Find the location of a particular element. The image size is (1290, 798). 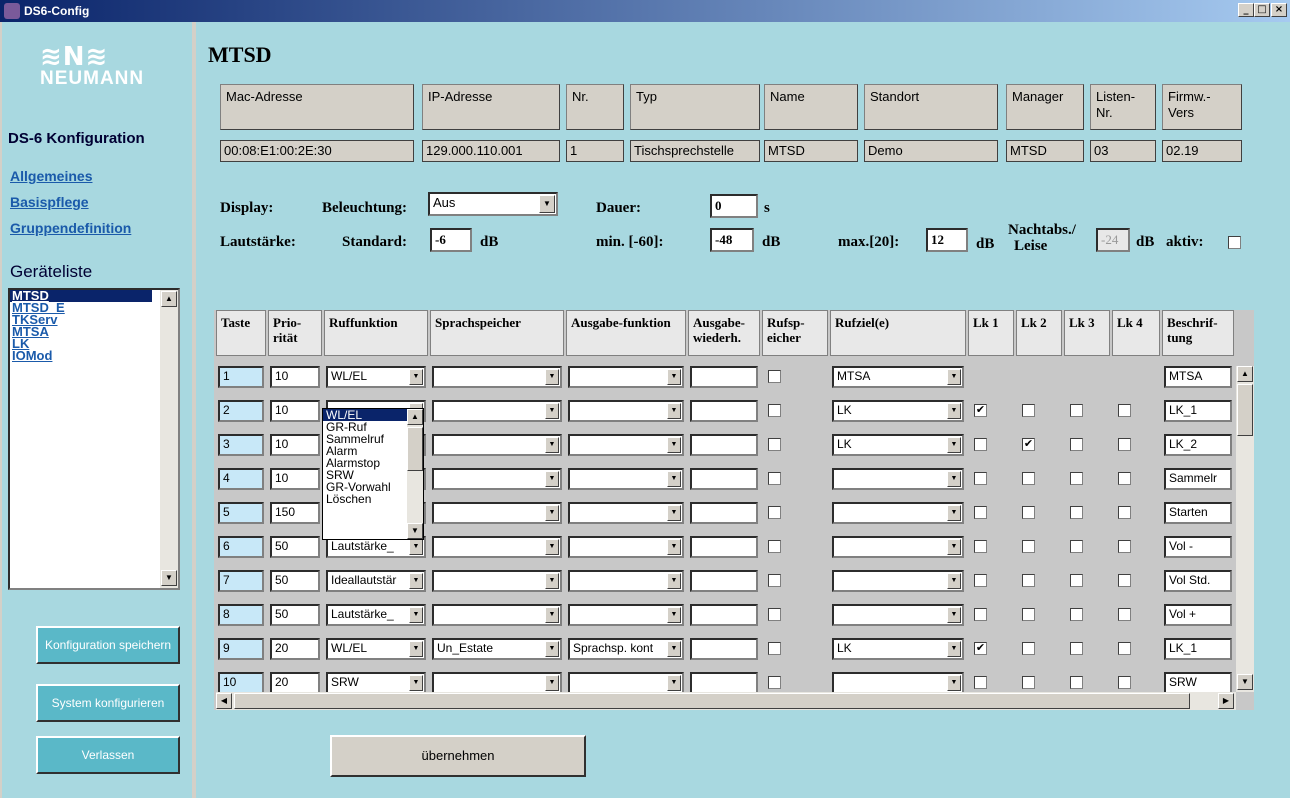

nav-link-gruppendefinition: Gruppendefinition is located at coordinates (70, 228).